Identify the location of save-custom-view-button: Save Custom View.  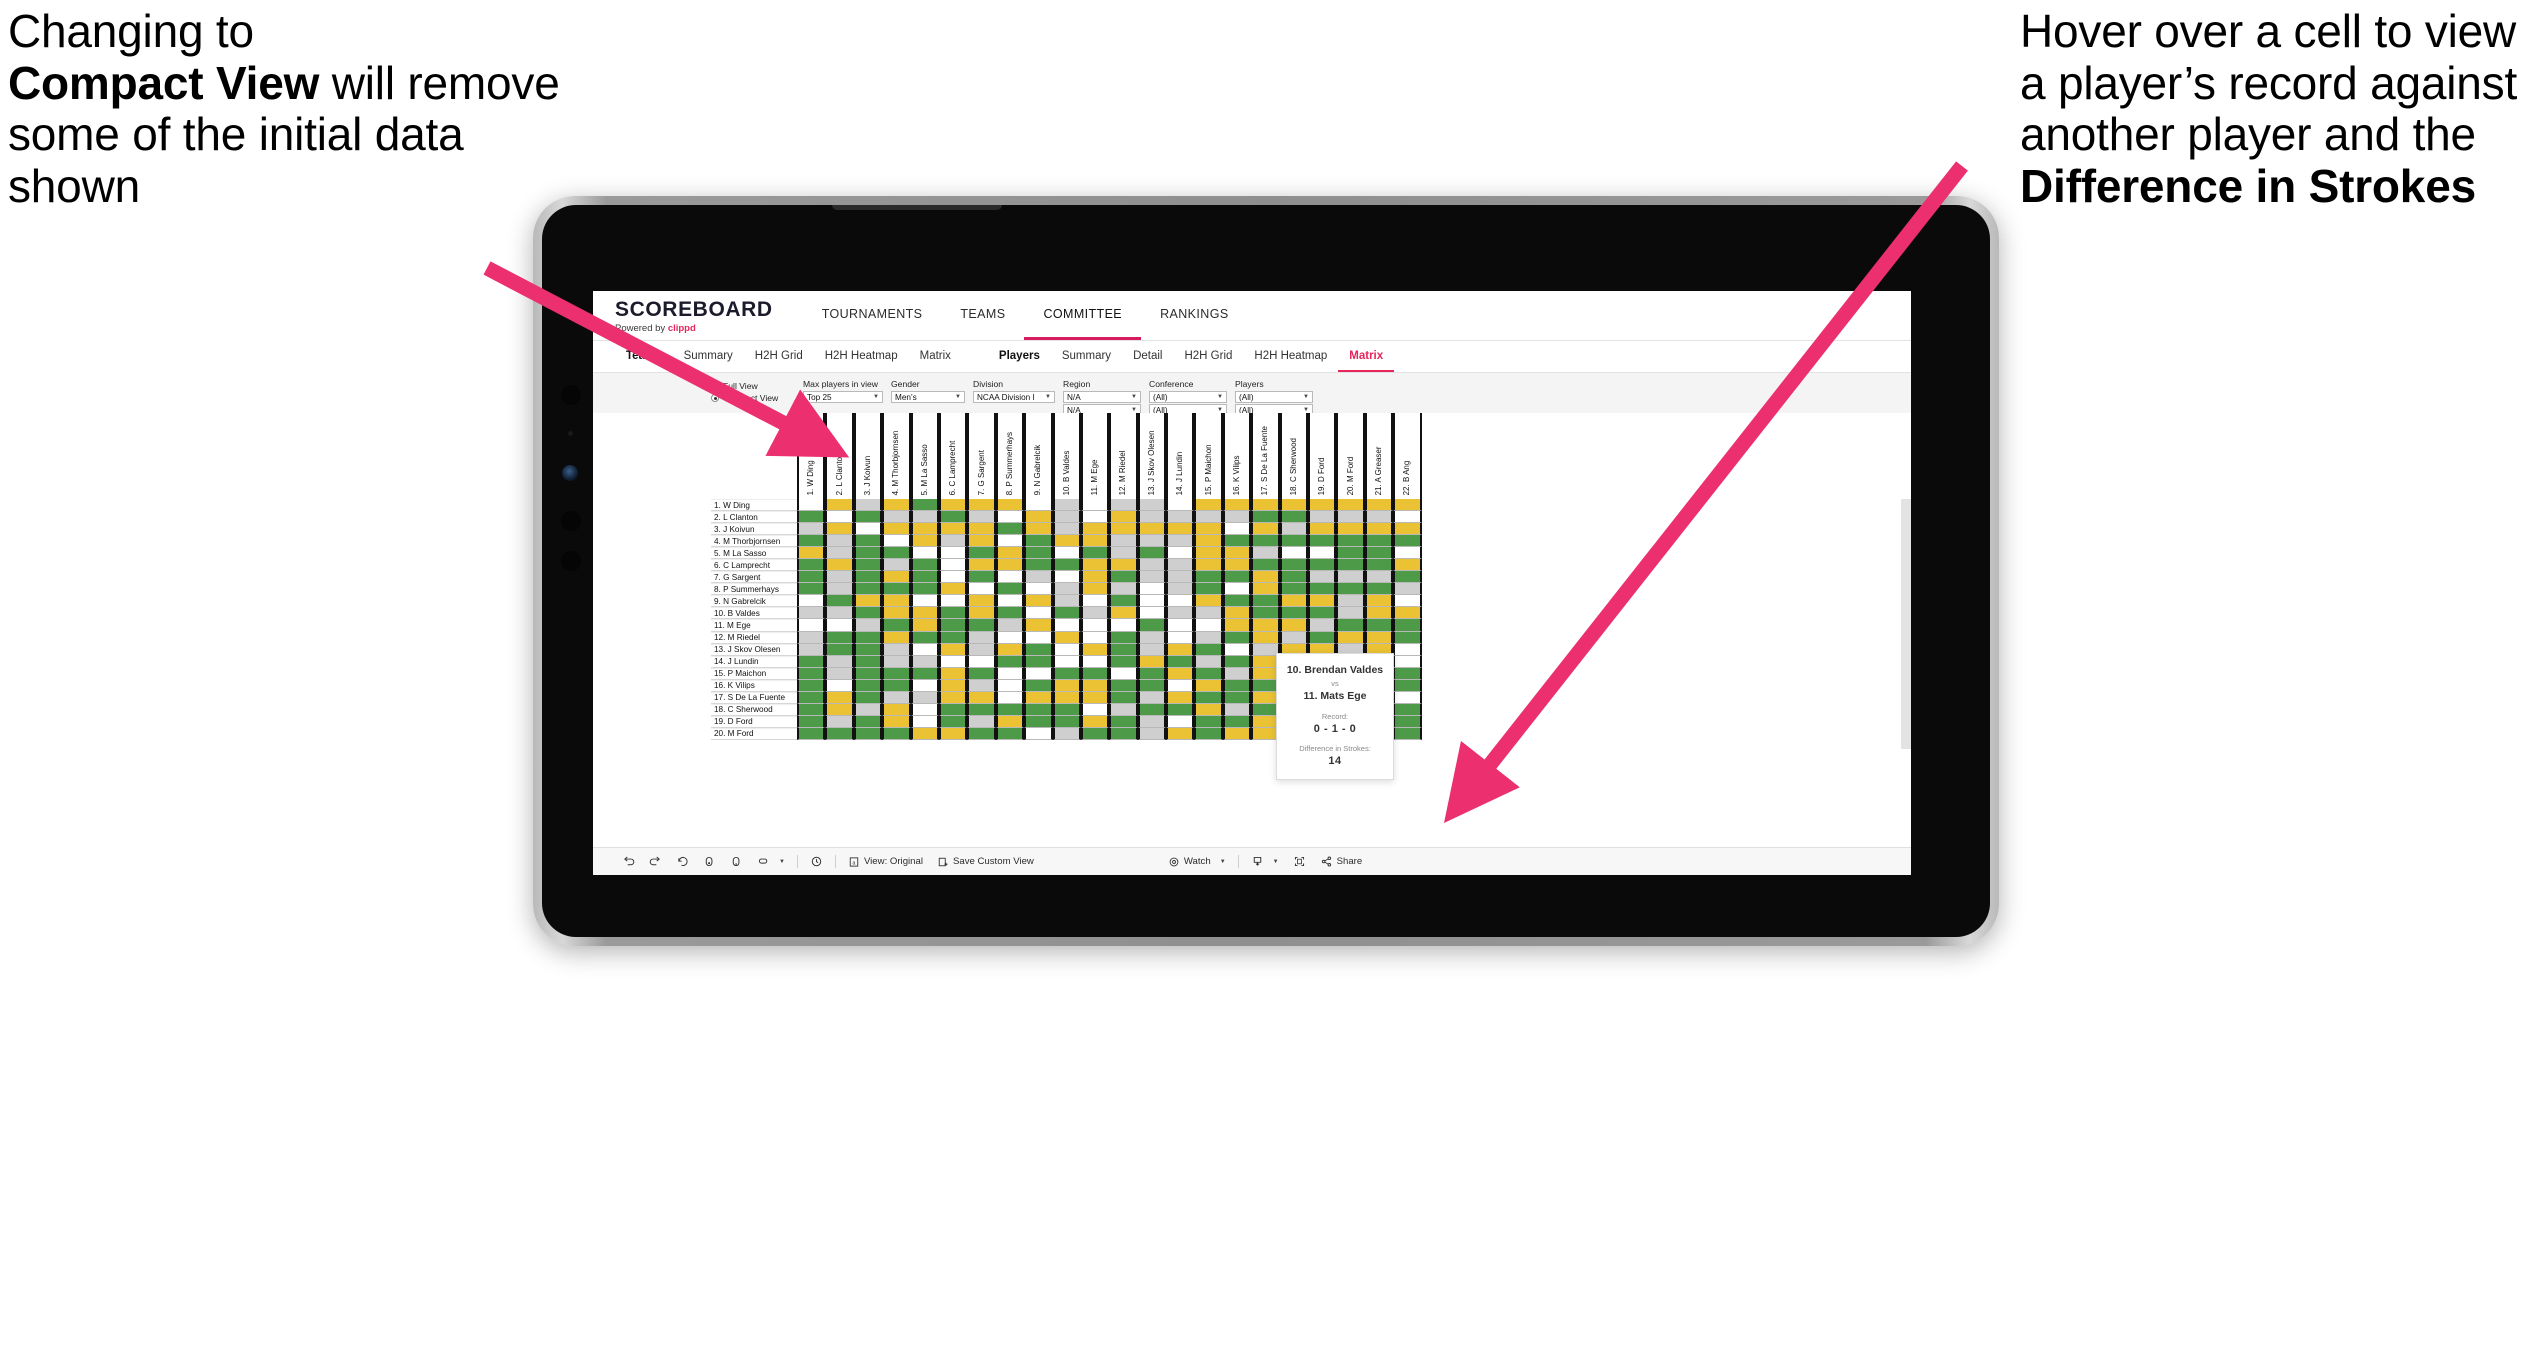
(985, 862).